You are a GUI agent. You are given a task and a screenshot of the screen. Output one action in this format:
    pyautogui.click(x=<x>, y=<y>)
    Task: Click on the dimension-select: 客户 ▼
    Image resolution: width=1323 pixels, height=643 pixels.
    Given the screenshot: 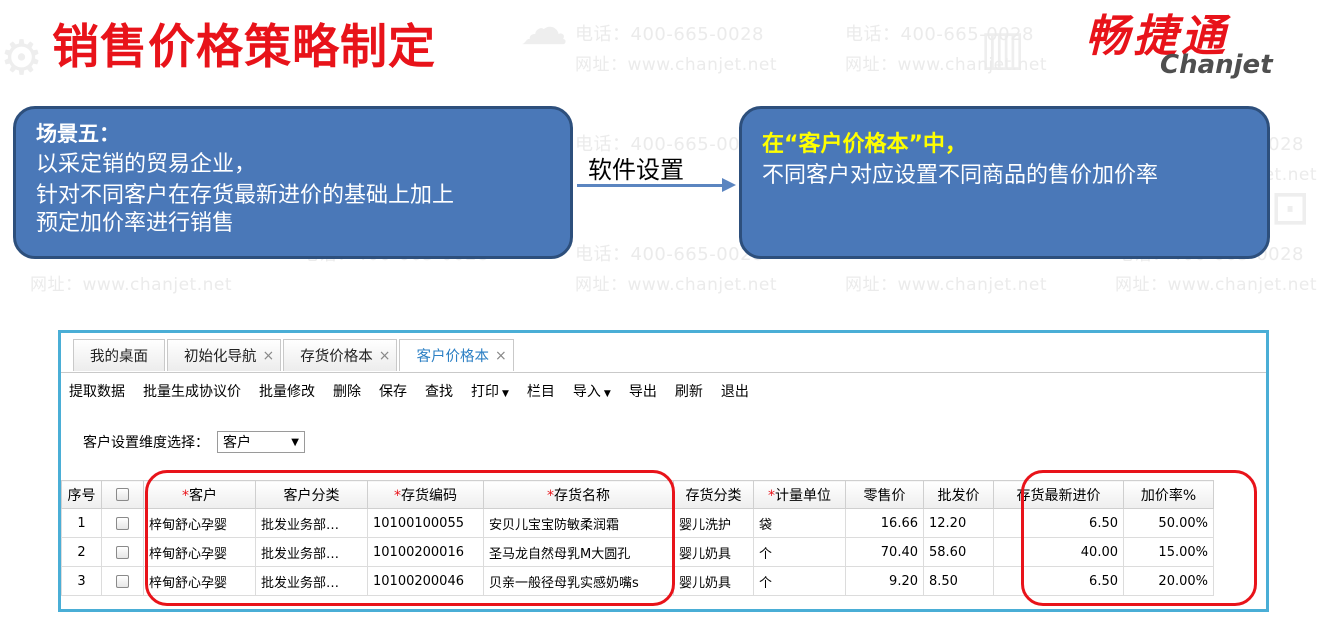 What is the action you would take?
    pyautogui.click(x=261, y=442)
    